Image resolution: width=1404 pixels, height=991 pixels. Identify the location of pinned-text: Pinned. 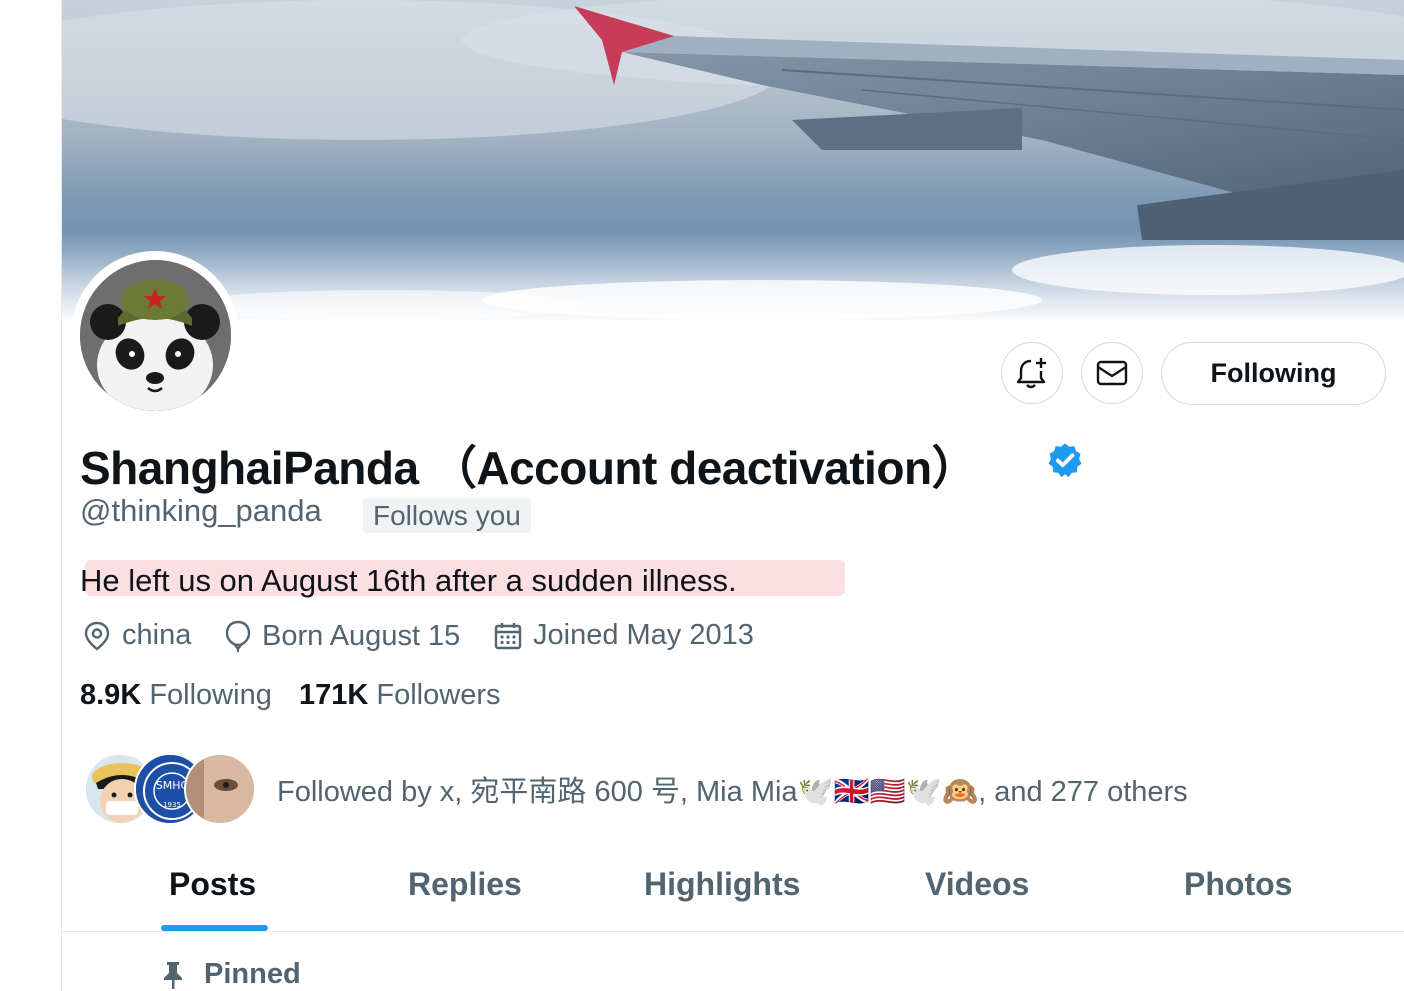
(252, 974).